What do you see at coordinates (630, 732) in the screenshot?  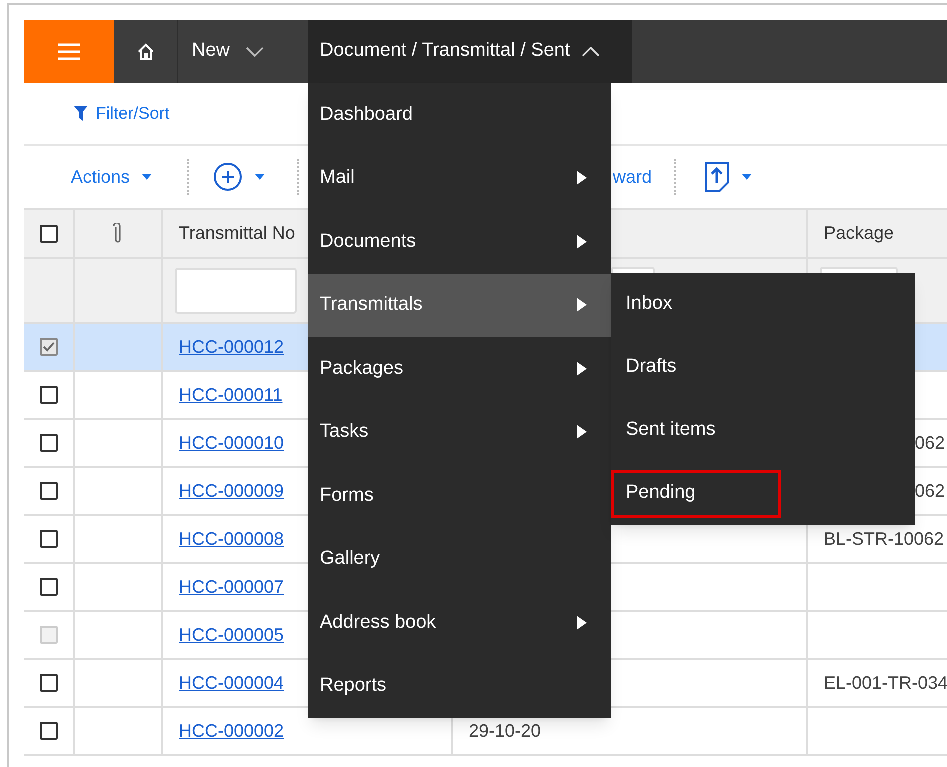 I see `table-cell: 29-10-20` at bounding box center [630, 732].